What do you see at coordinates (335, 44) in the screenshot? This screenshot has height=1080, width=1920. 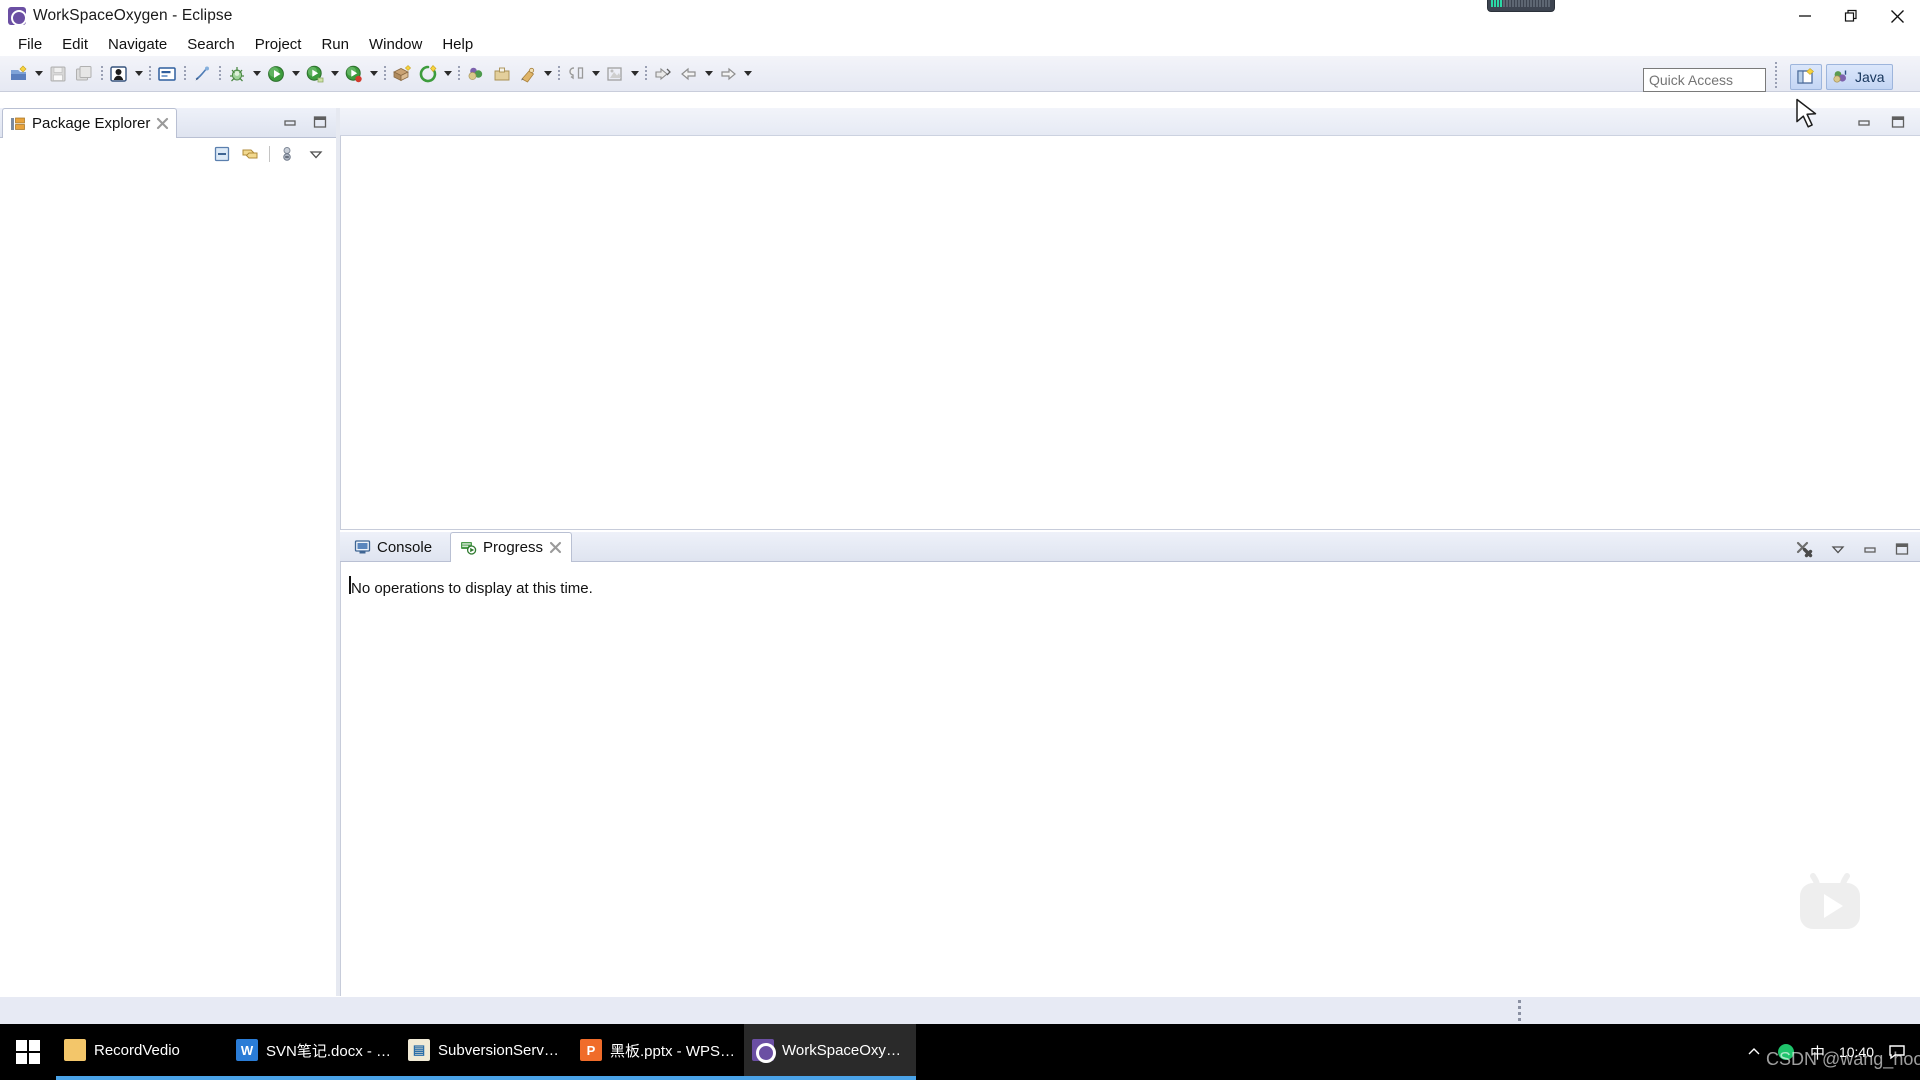 I see `menu-run: Run` at bounding box center [335, 44].